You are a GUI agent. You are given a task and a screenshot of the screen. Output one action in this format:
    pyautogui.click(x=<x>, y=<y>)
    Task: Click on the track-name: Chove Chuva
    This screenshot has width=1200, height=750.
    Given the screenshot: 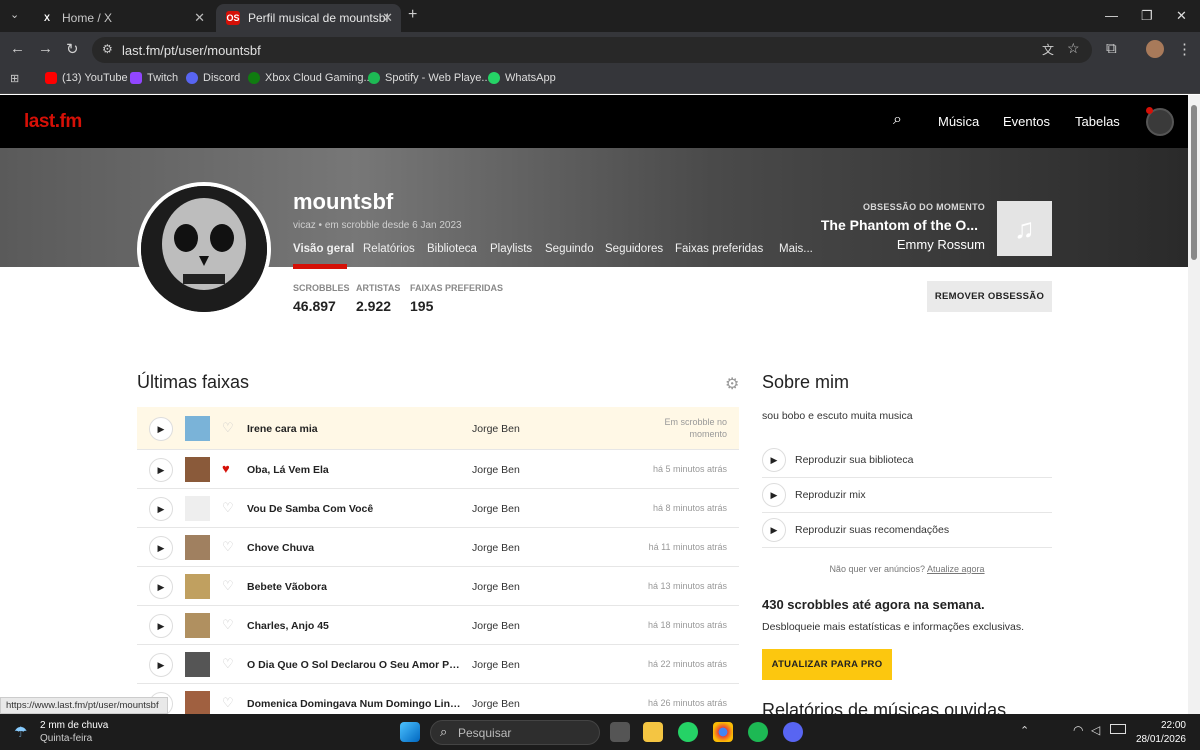 What is the action you would take?
    pyautogui.click(x=354, y=548)
    